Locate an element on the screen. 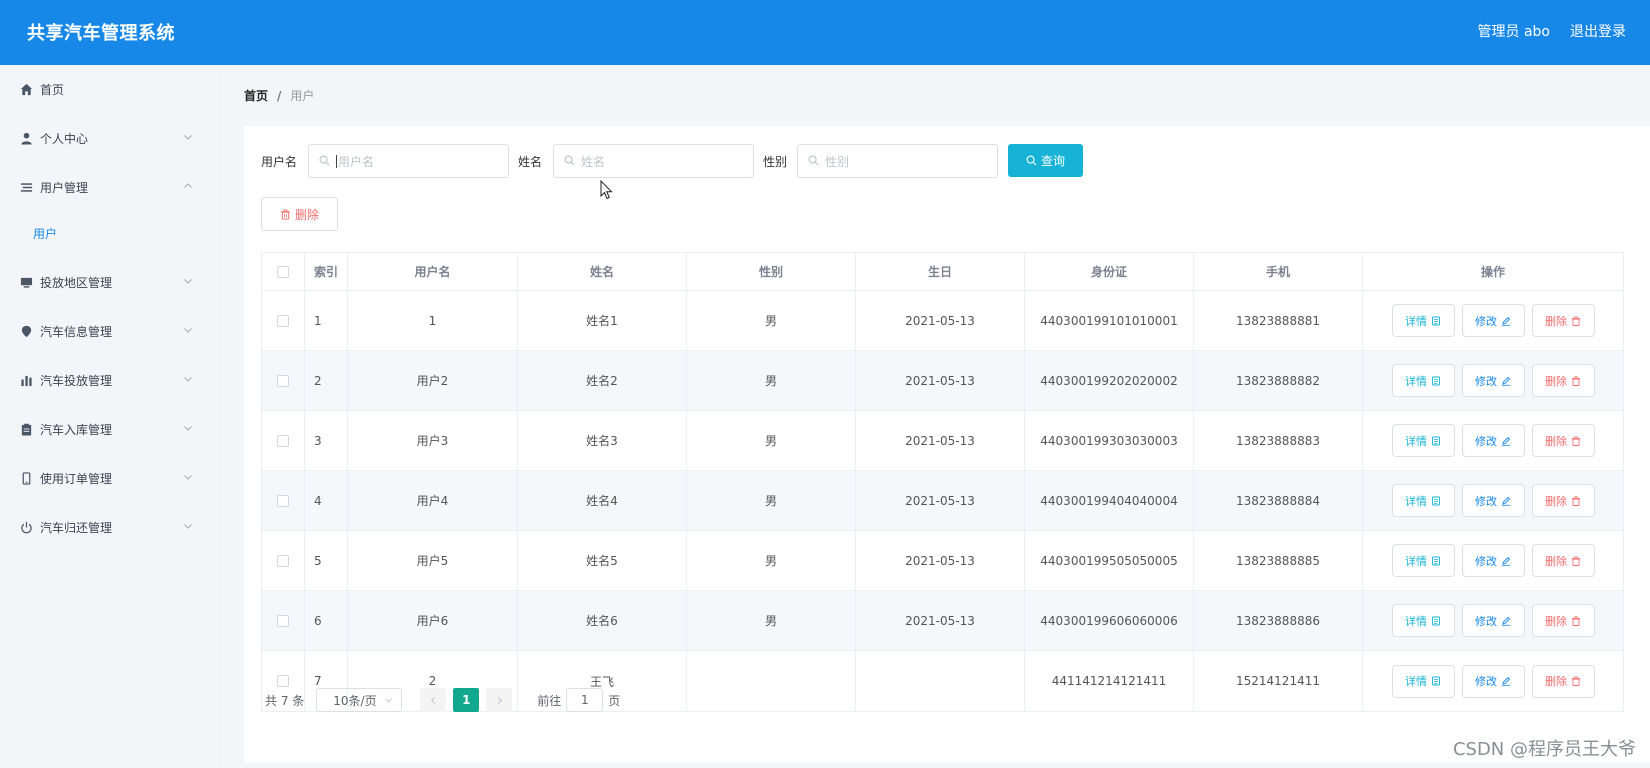  phone-cell: 13823888882 is located at coordinates (1278, 380).